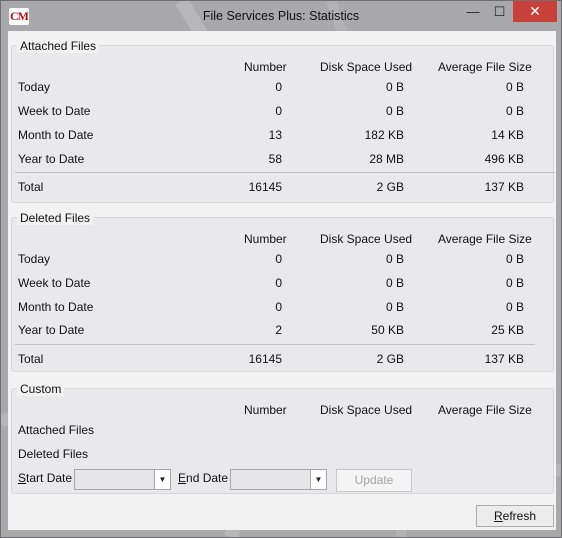 The image size is (562, 538). I want to click on refresh-access-key: R, so click(498, 516).